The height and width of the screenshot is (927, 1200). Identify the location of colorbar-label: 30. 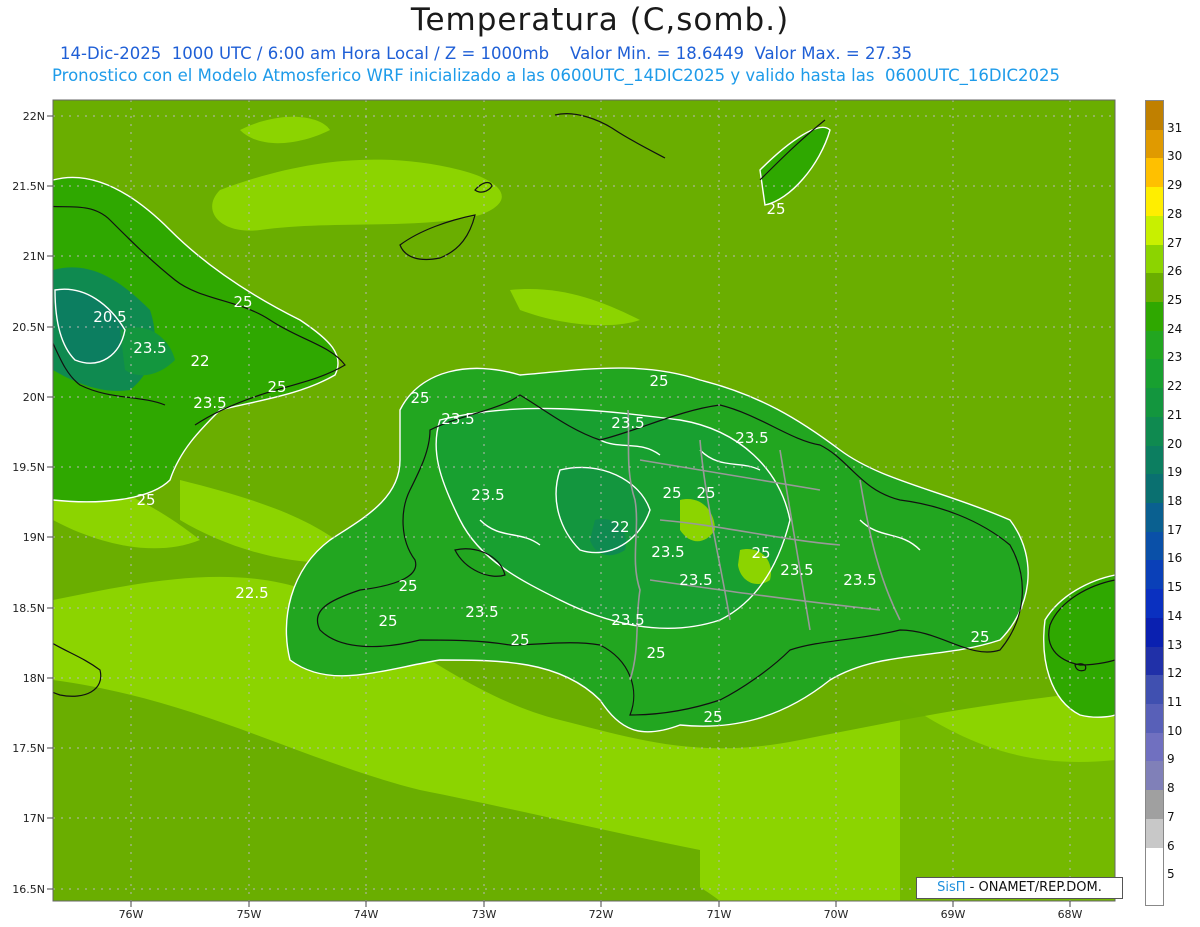
(1175, 156).